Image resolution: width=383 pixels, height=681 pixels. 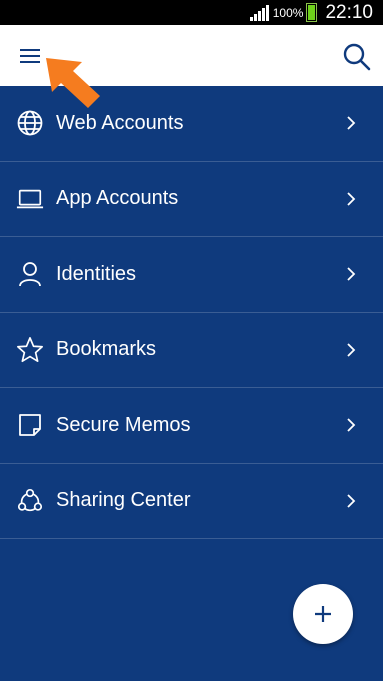 What do you see at coordinates (191, 501) in the screenshot?
I see `nav-item-sharing-center: Sharing Center` at bounding box center [191, 501].